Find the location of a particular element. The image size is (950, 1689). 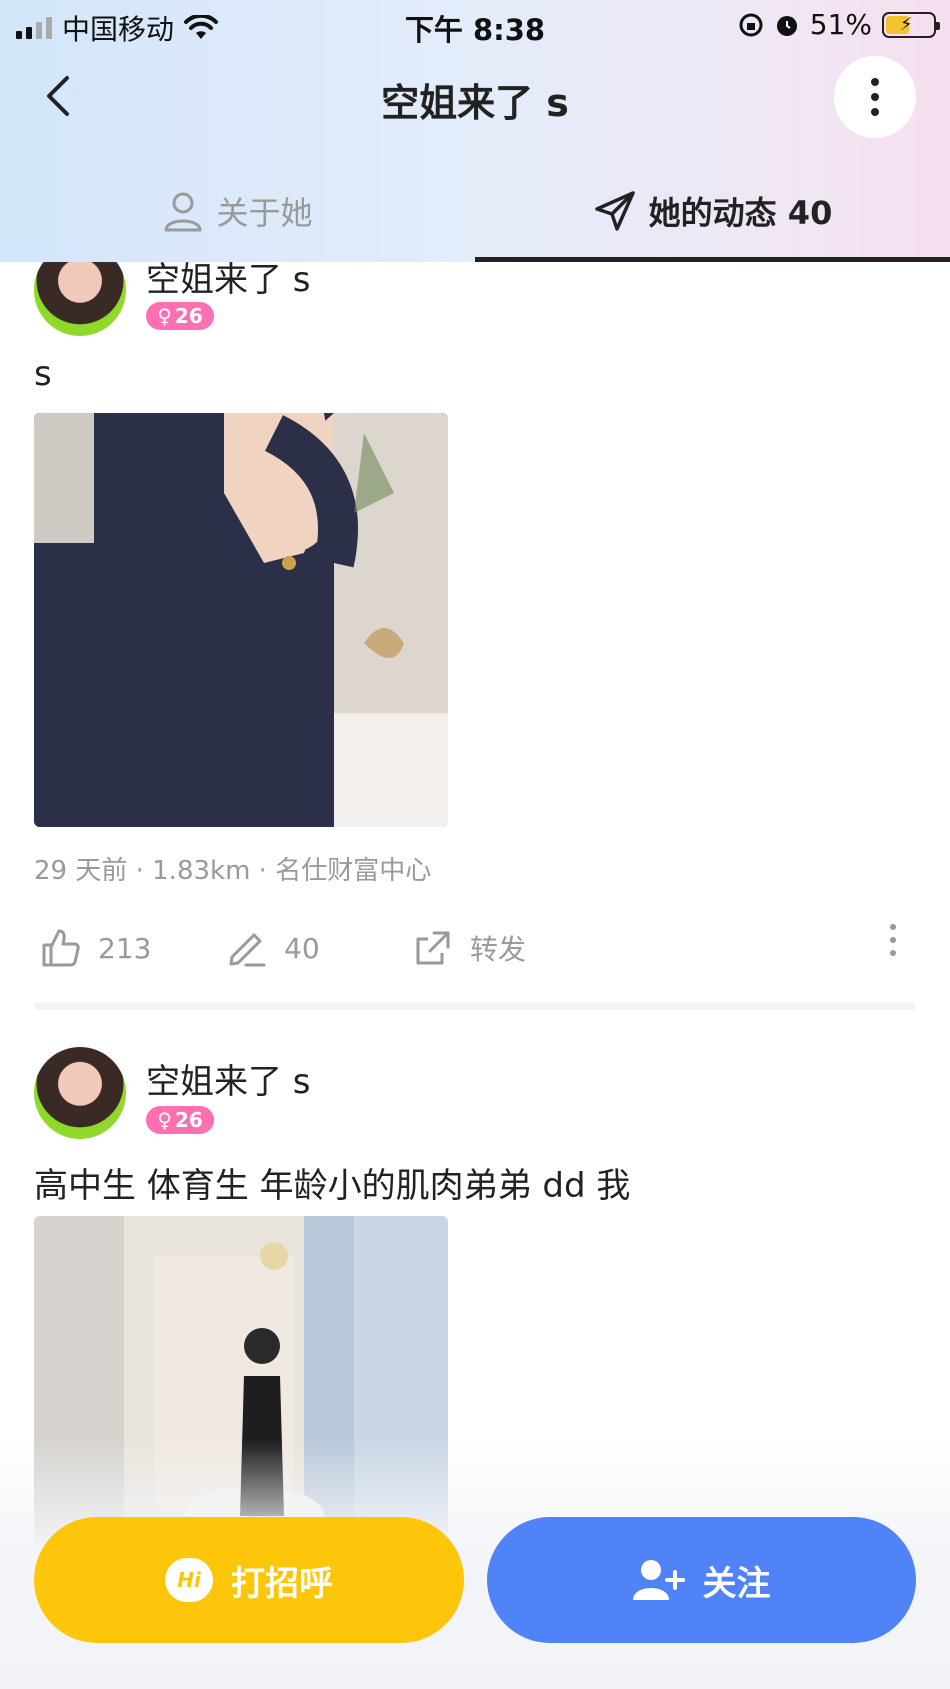

status-right: 51% ⚡ is located at coordinates (839, 24).